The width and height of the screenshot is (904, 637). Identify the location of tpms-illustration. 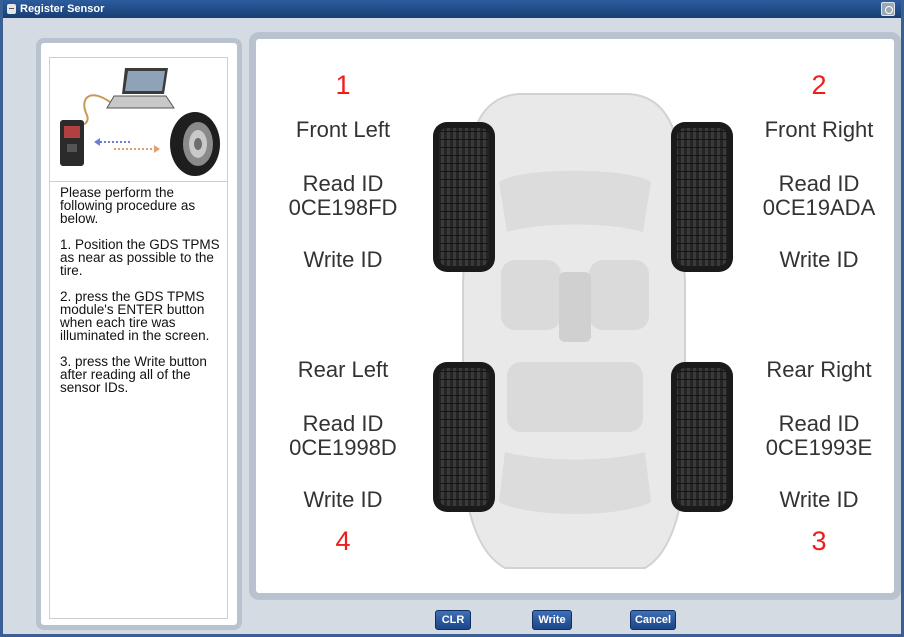
(138, 120).